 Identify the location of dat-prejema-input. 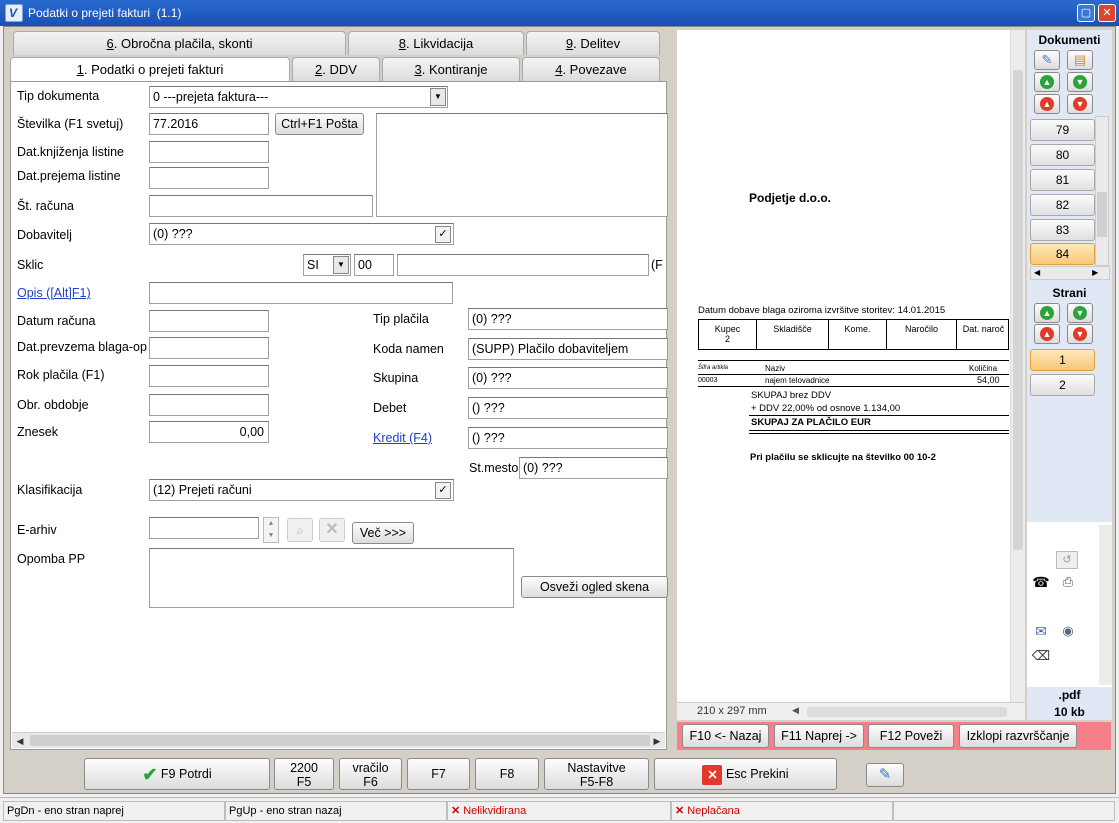
(209, 178).